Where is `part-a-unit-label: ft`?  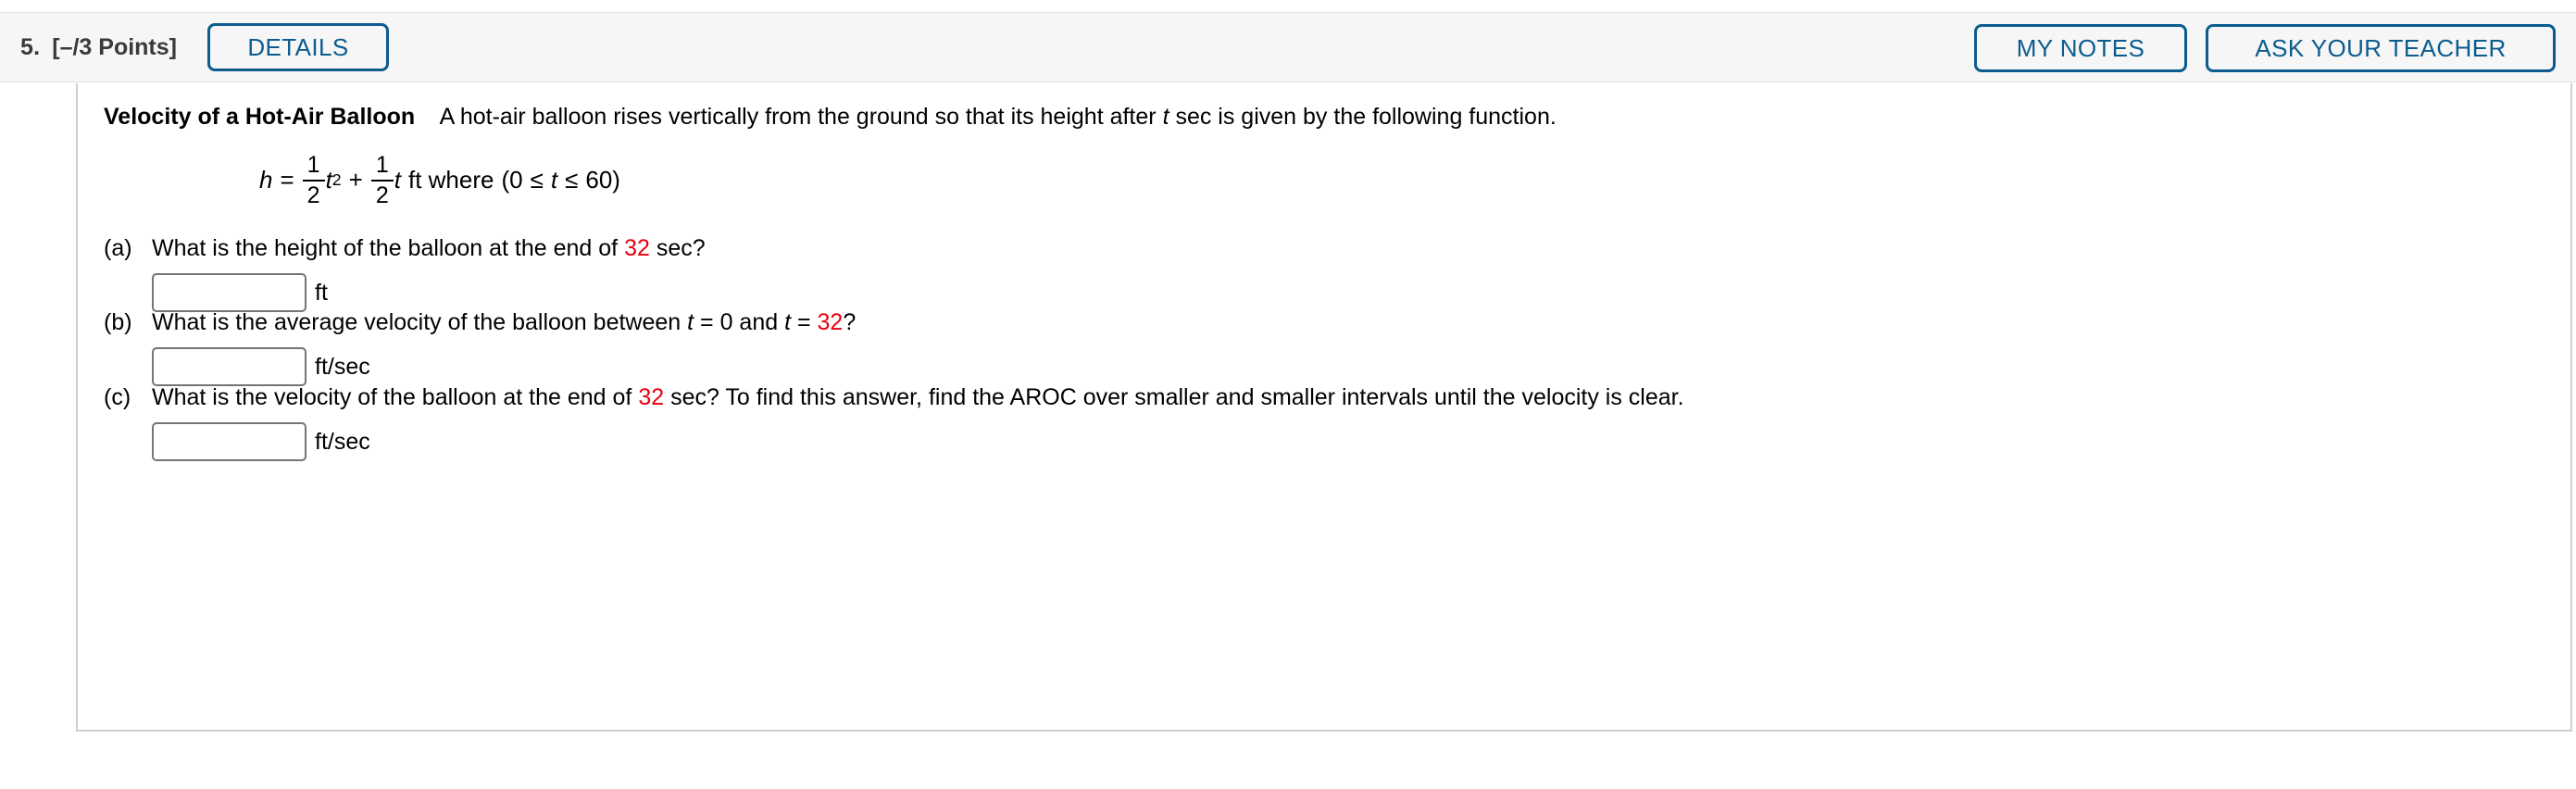 part-a-unit-label: ft is located at coordinates (321, 292).